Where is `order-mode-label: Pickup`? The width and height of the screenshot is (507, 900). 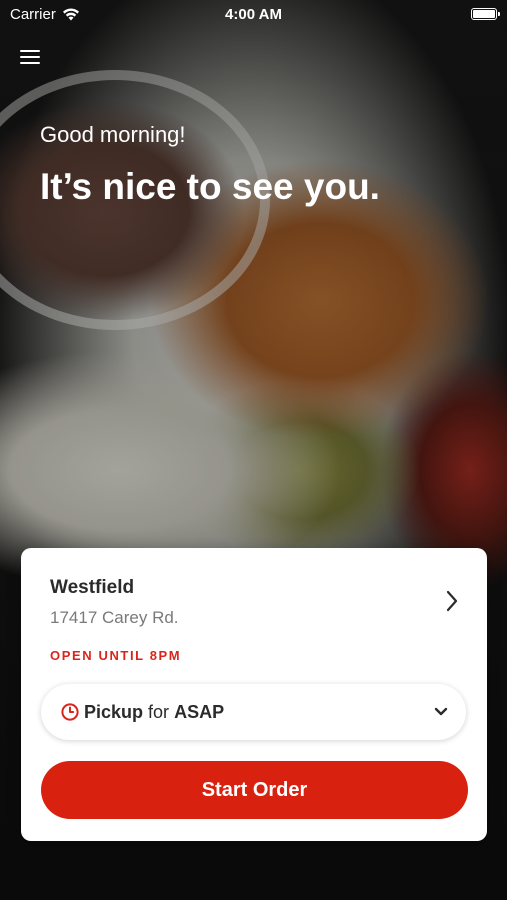 order-mode-label: Pickup is located at coordinates (114, 712).